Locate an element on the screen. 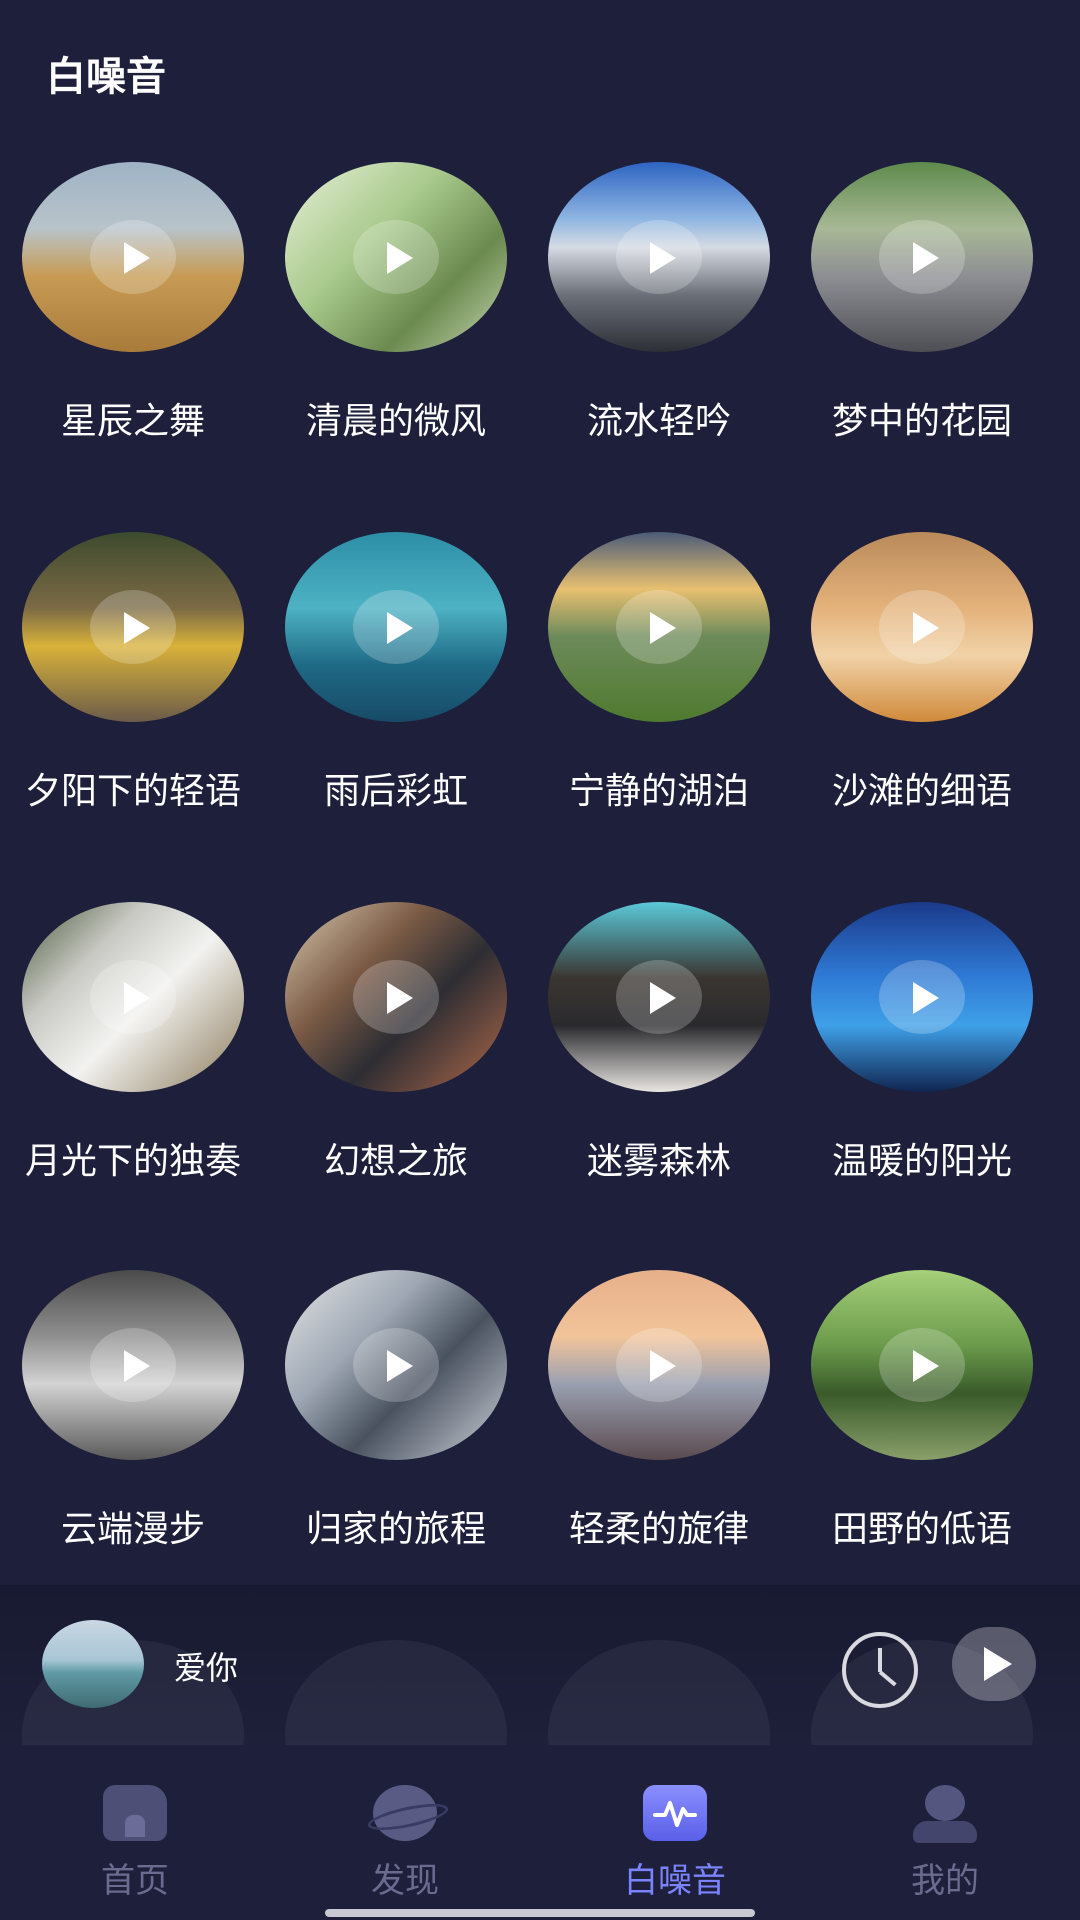  sound-card: 雨后彩虹 is located at coordinates (394, 697).